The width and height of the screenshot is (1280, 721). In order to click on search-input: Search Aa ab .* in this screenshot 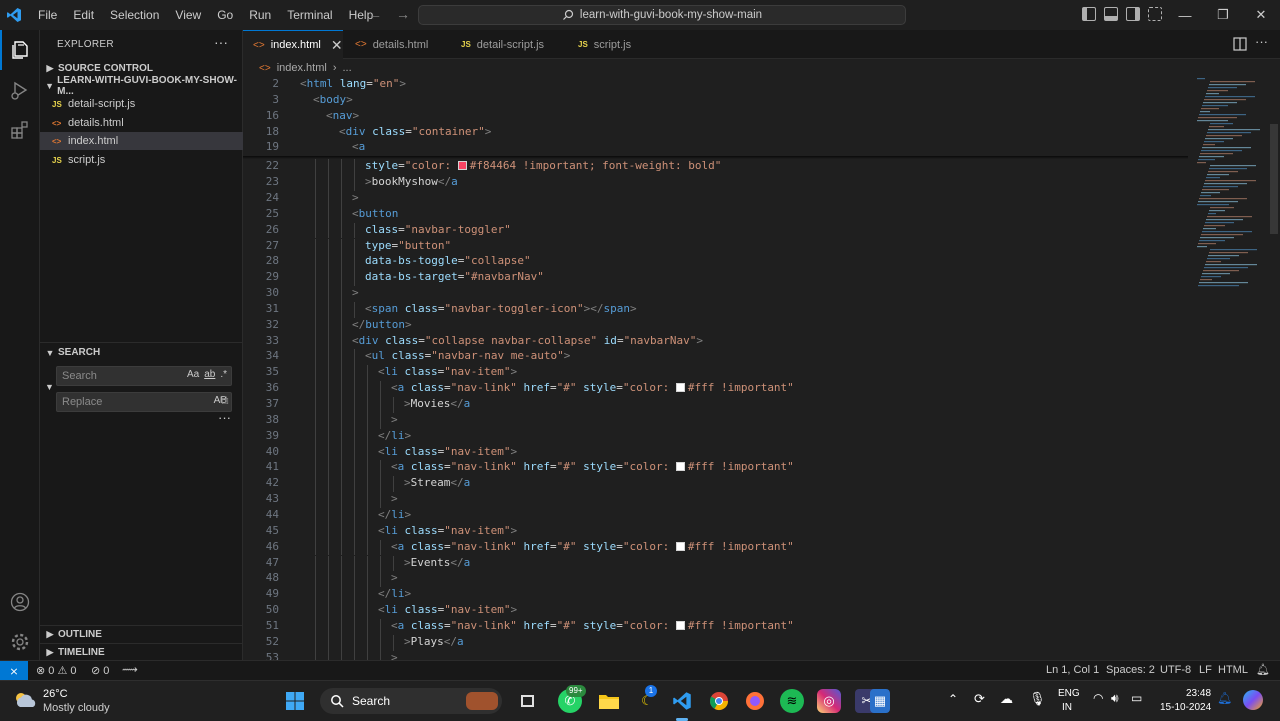, I will do `click(144, 376)`.